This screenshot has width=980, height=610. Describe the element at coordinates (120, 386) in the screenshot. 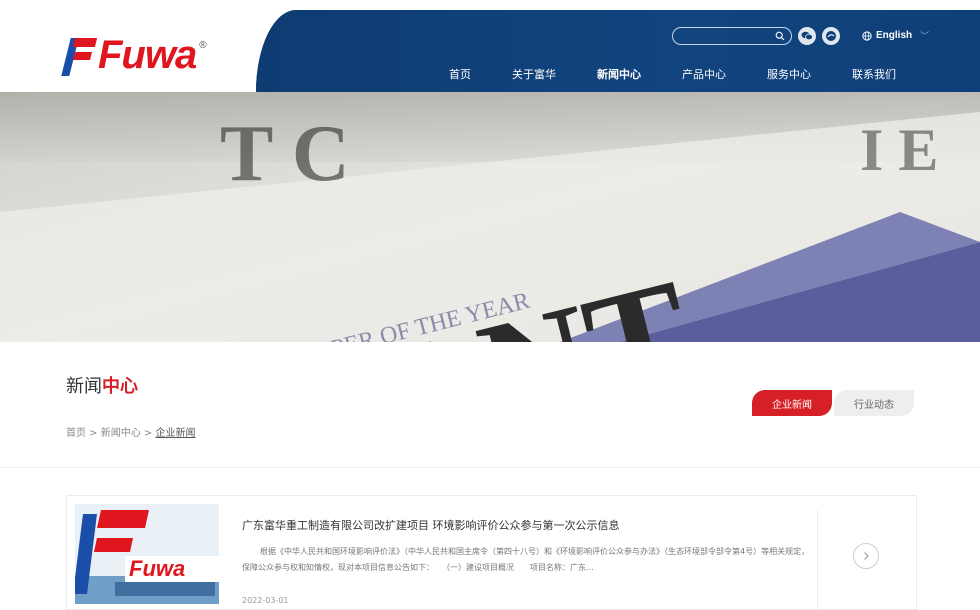

I see `page-title-accent: 中心` at that location.